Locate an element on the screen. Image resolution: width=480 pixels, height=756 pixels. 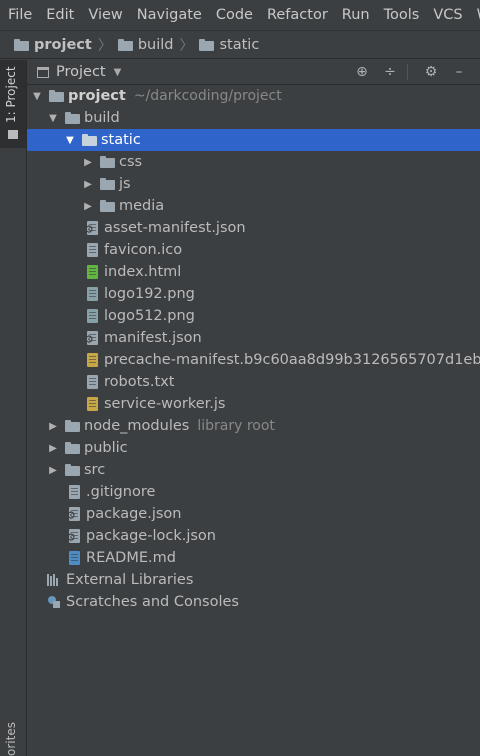
menu-view: View is located at coordinates (104, 15).